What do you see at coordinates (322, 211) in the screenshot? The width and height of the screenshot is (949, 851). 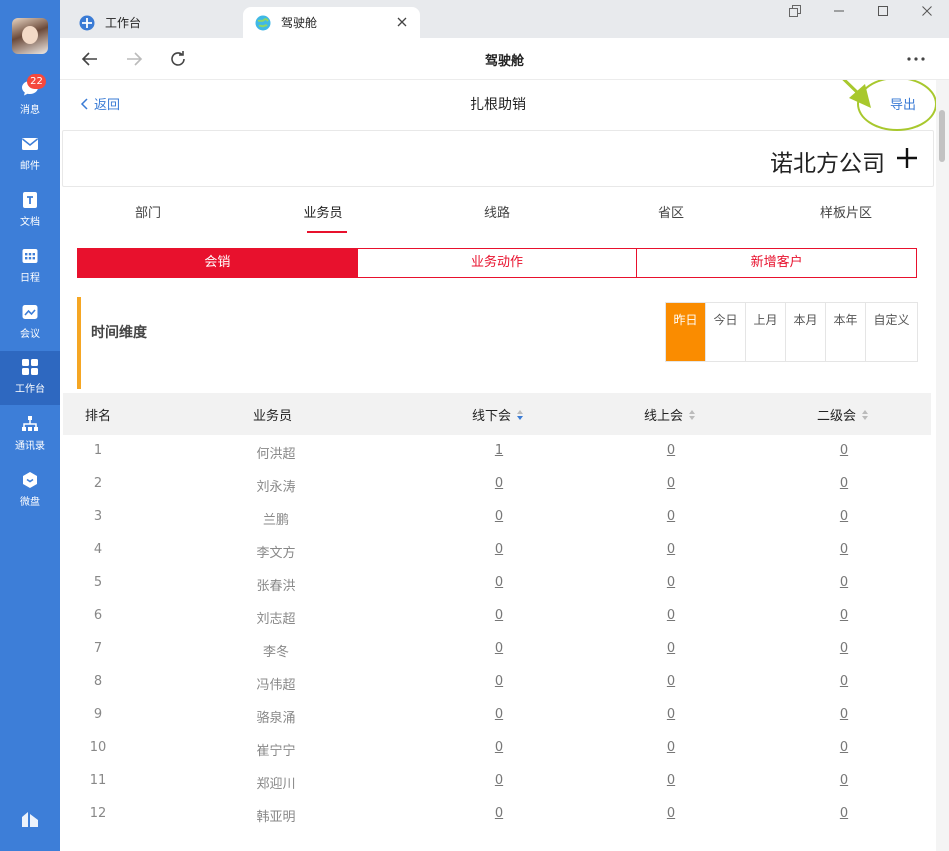 I see `tab-salesperson: 业务员` at bounding box center [322, 211].